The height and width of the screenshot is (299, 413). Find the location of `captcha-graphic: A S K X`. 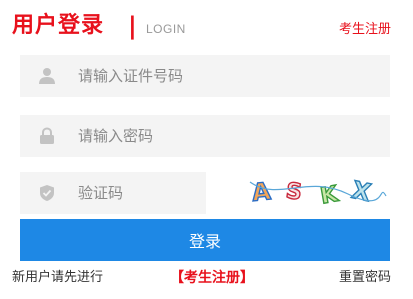

captcha-graphic: A S K X is located at coordinates (318, 192).